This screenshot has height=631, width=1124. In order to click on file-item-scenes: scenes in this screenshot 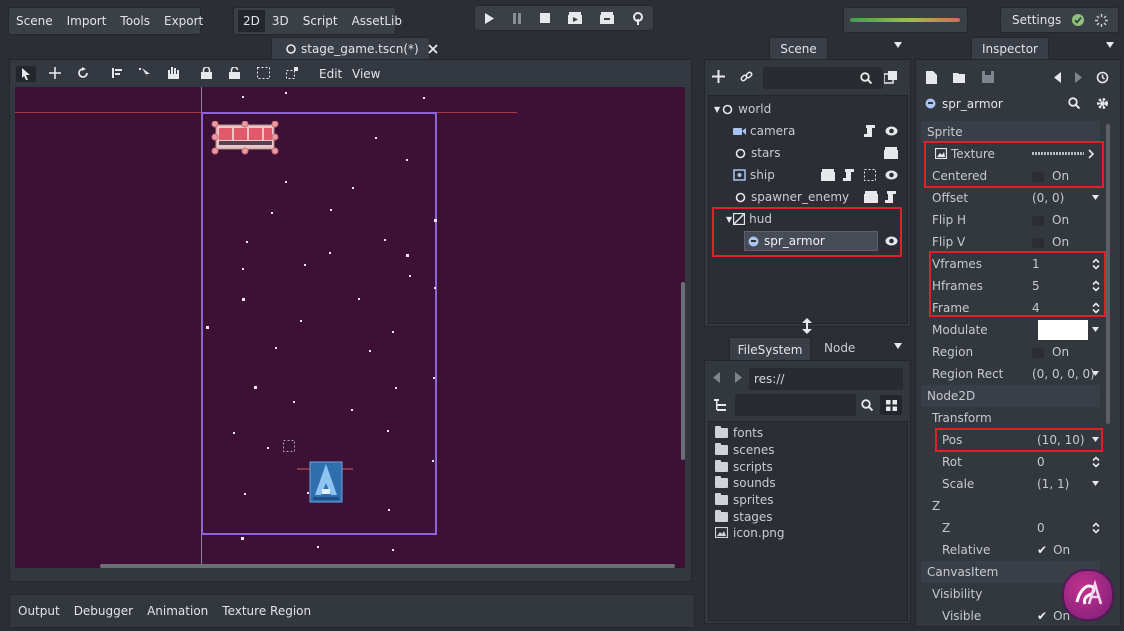, I will do `click(744, 449)`.